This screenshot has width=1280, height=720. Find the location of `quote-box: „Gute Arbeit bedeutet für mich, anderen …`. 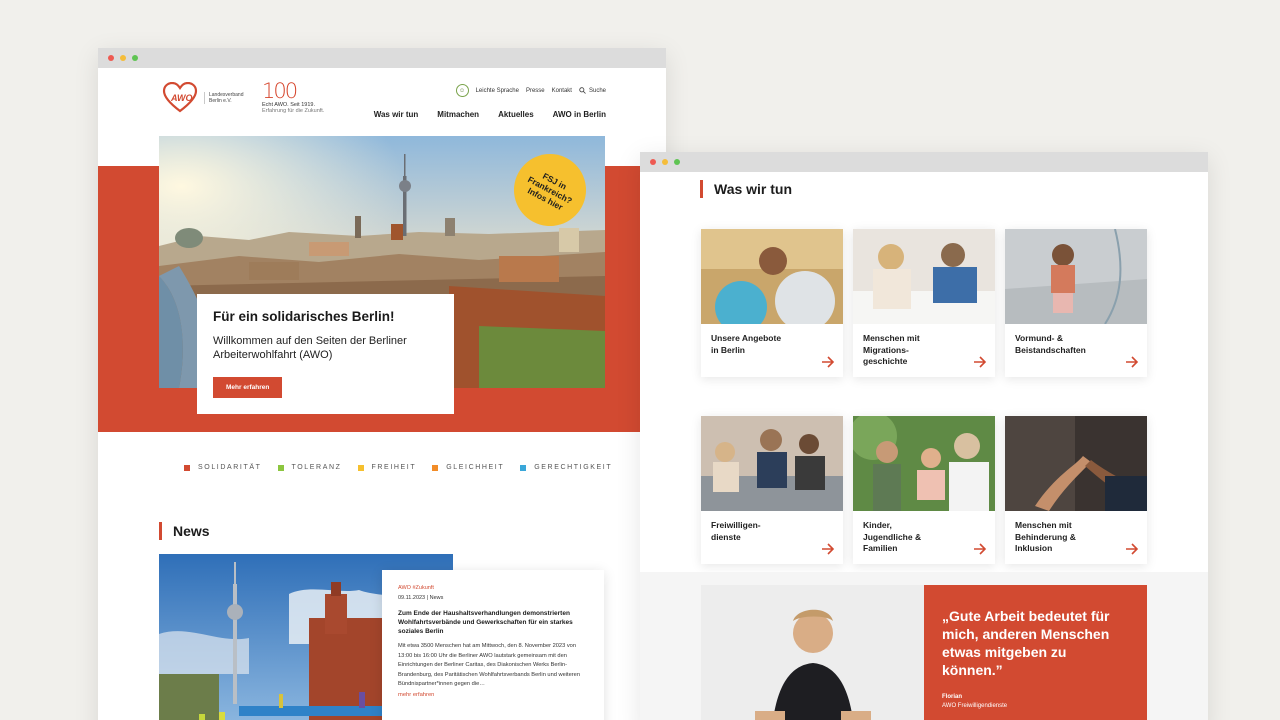

quote-box: „Gute Arbeit bedeutet für mich, anderen … is located at coordinates (1035, 652).